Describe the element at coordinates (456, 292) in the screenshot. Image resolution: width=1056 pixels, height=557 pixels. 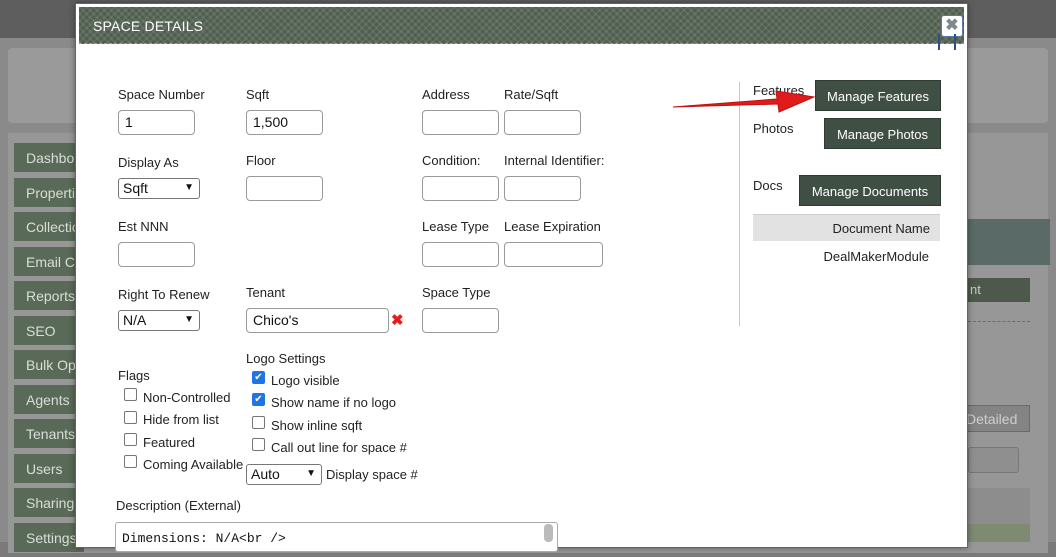
I see `space-type-label: Space Type` at that location.